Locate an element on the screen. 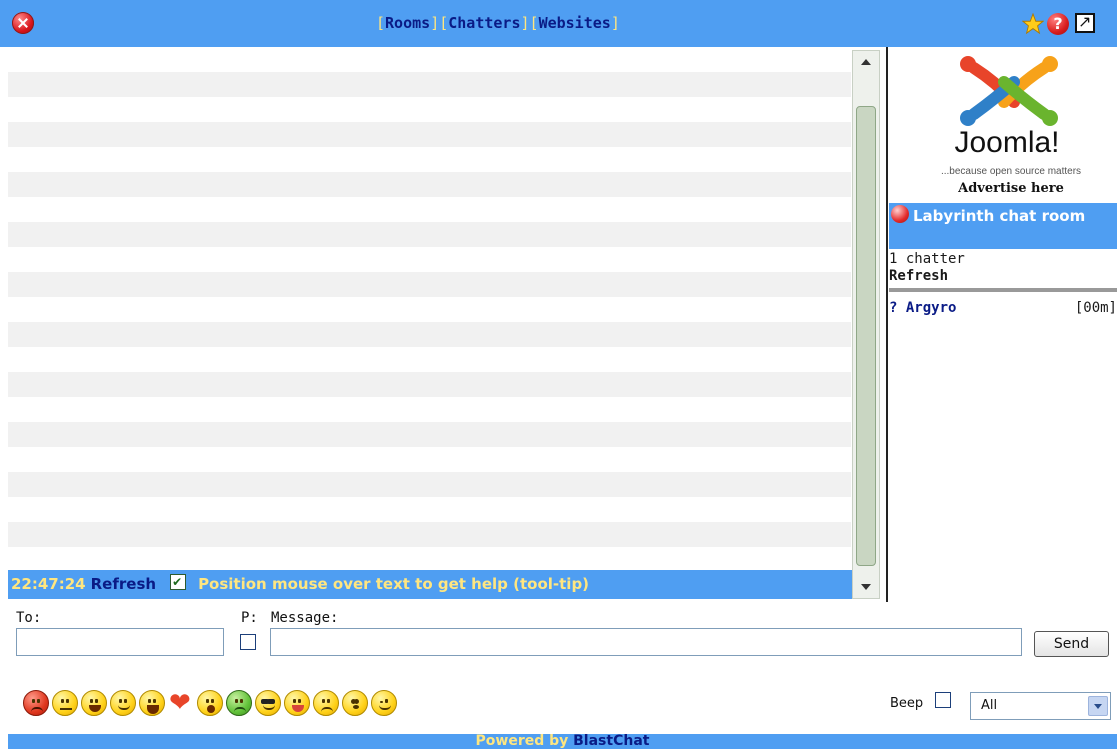 This screenshot has height=749, width=1117. top-nav: [Rooms][Chatters][Websites] is located at coordinates (498, 23).